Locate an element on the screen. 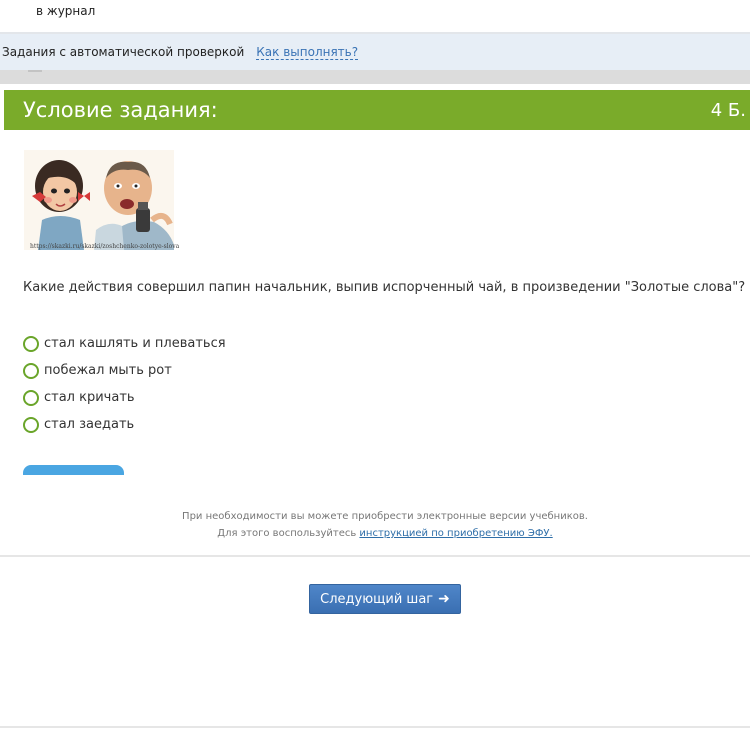  strip-decoration is located at coordinates (35, 71).